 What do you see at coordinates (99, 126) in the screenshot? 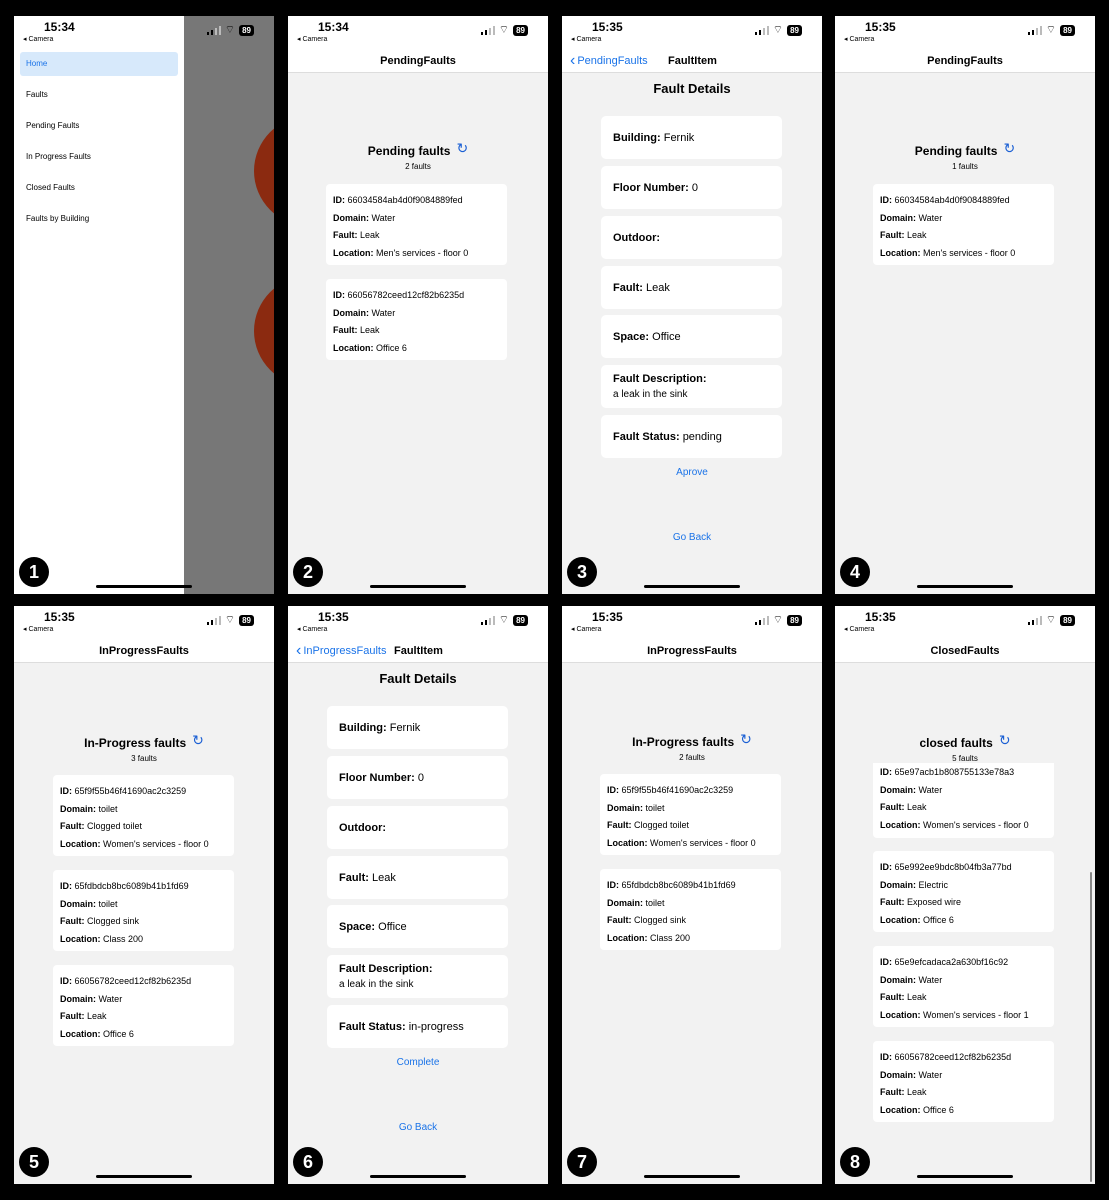
I see `menu-item-pending-faults: Pending Faults` at bounding box center [99, 126].